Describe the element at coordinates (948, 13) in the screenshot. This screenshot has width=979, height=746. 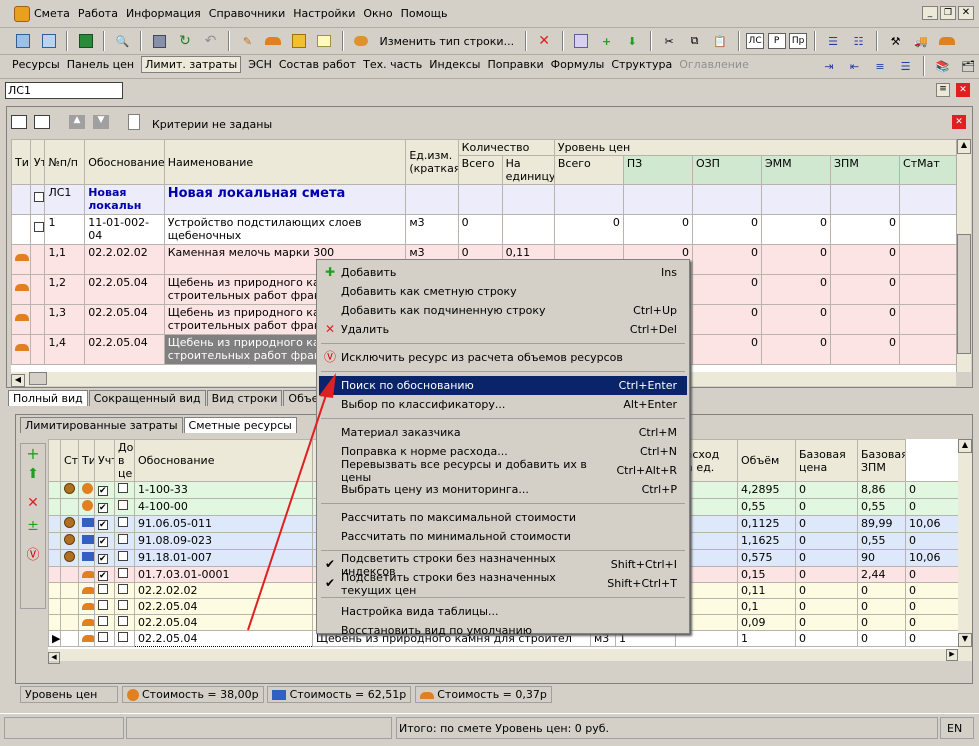
I see `restore-icon: ❐` at that location.